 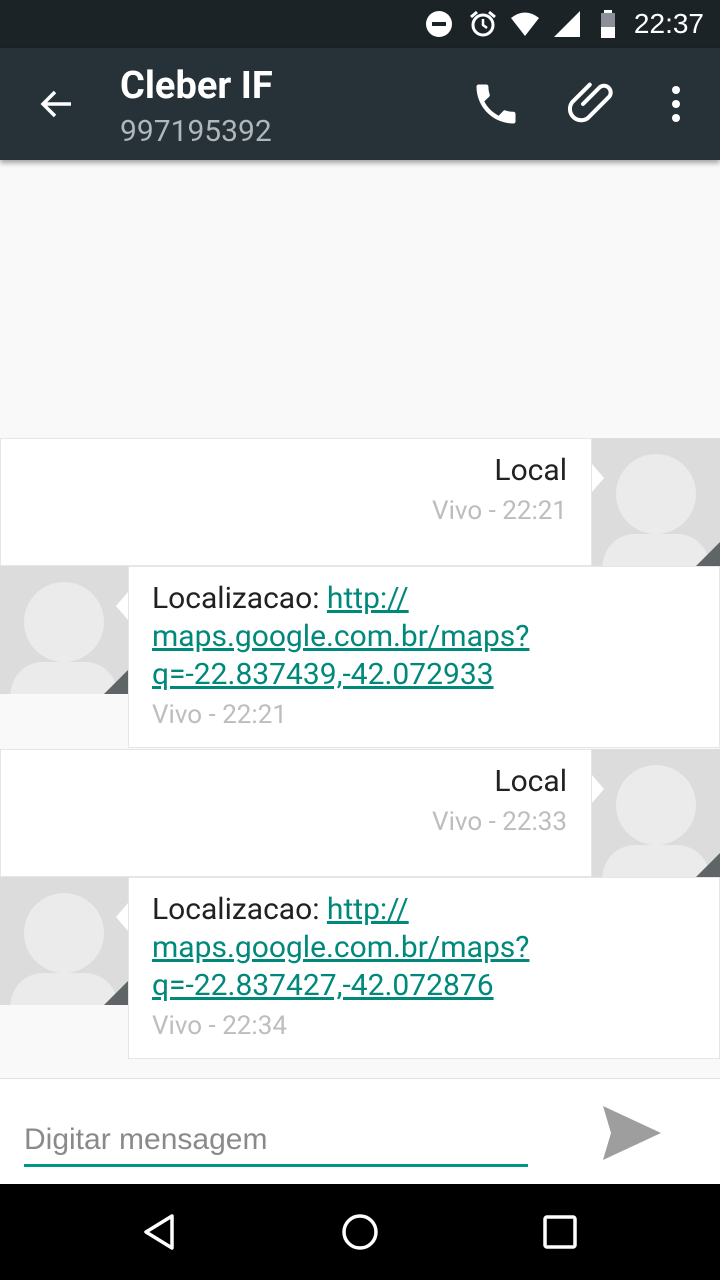 I want to click on compose-bar, so click(x=360, y=1131).